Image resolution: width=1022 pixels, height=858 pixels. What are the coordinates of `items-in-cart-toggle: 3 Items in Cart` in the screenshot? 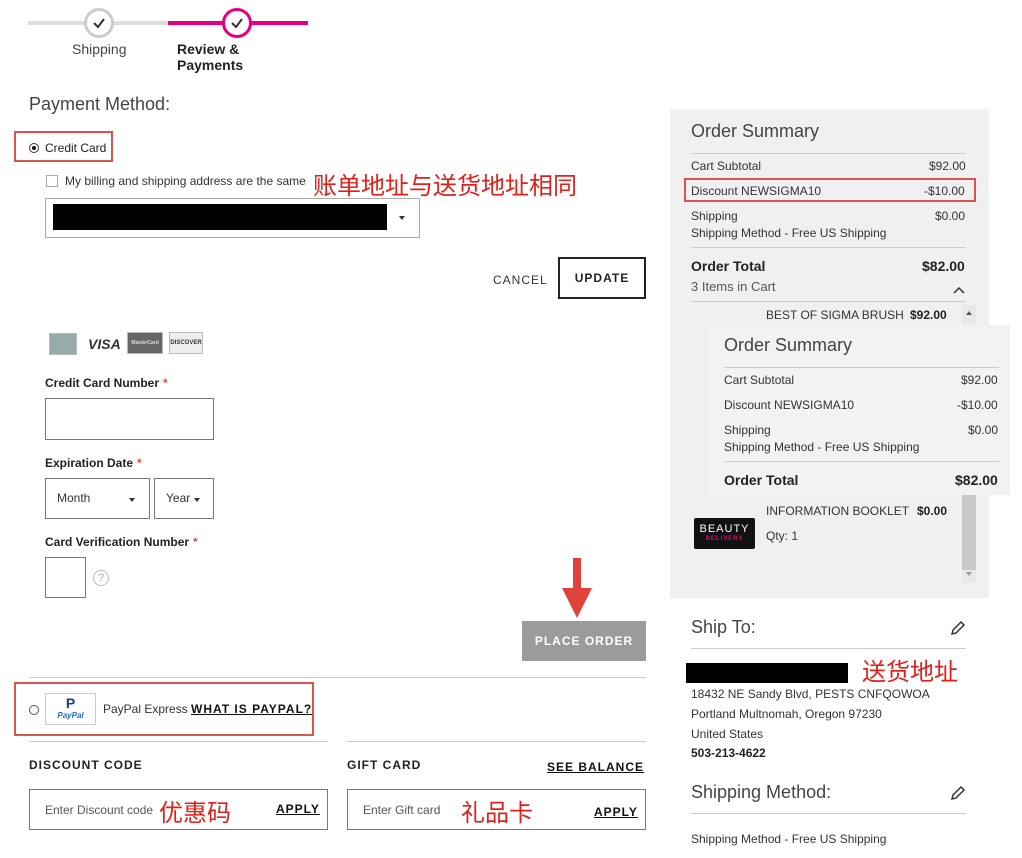 It's located at (733, 286).